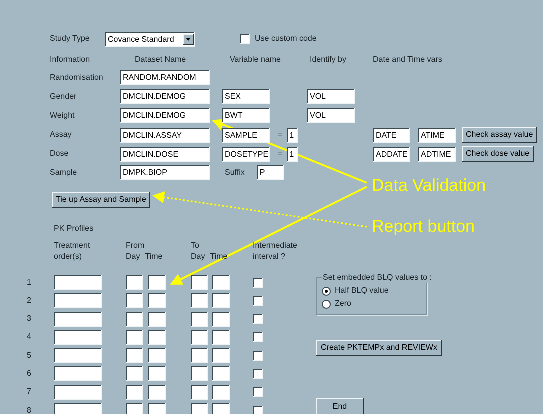 The height and width of the screenshot is (414, 543). Describe the element at coordinates (29, 356) in the screenshot. I see `row-number: 5` at that location.